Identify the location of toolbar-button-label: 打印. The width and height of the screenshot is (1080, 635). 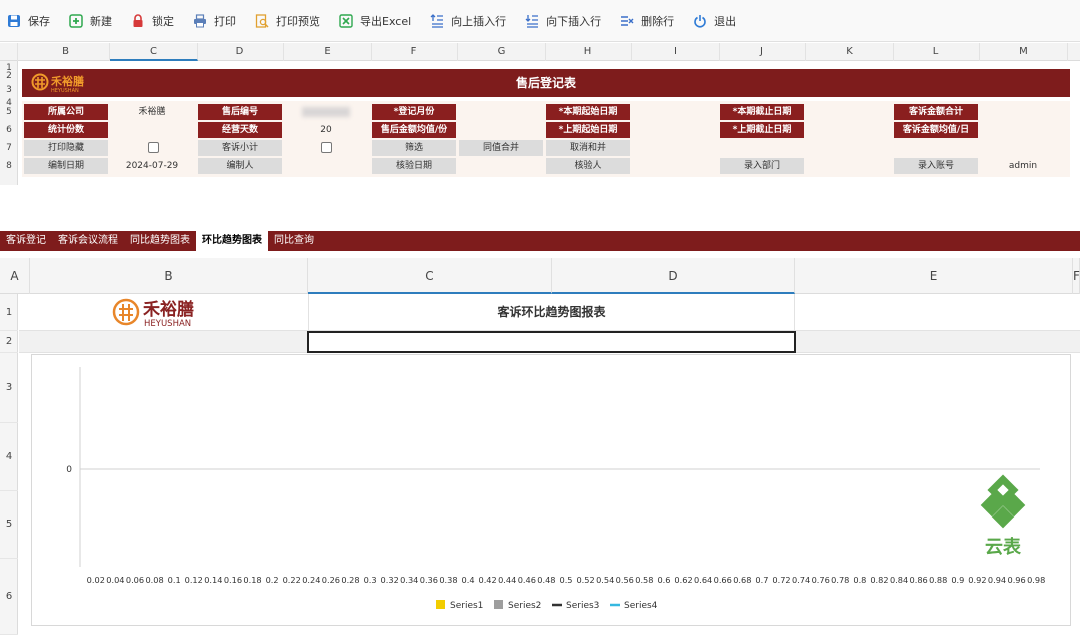
(225, 21).